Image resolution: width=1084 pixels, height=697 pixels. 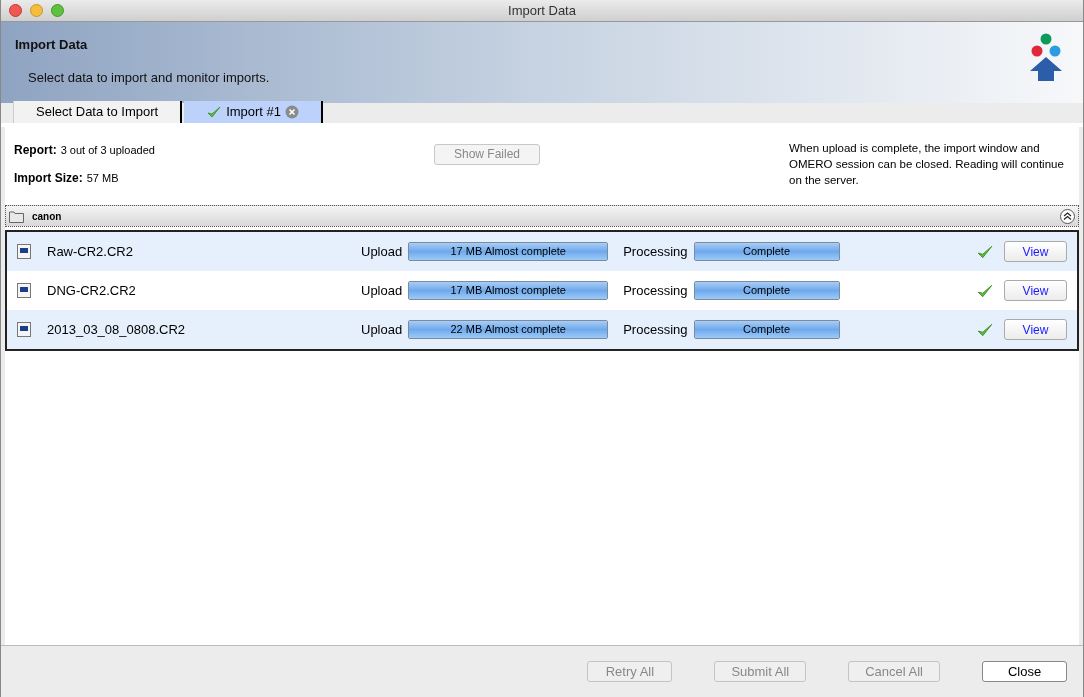 I want to click on file-name: Raw-CR2.CR2, so click(x=90, y=251).